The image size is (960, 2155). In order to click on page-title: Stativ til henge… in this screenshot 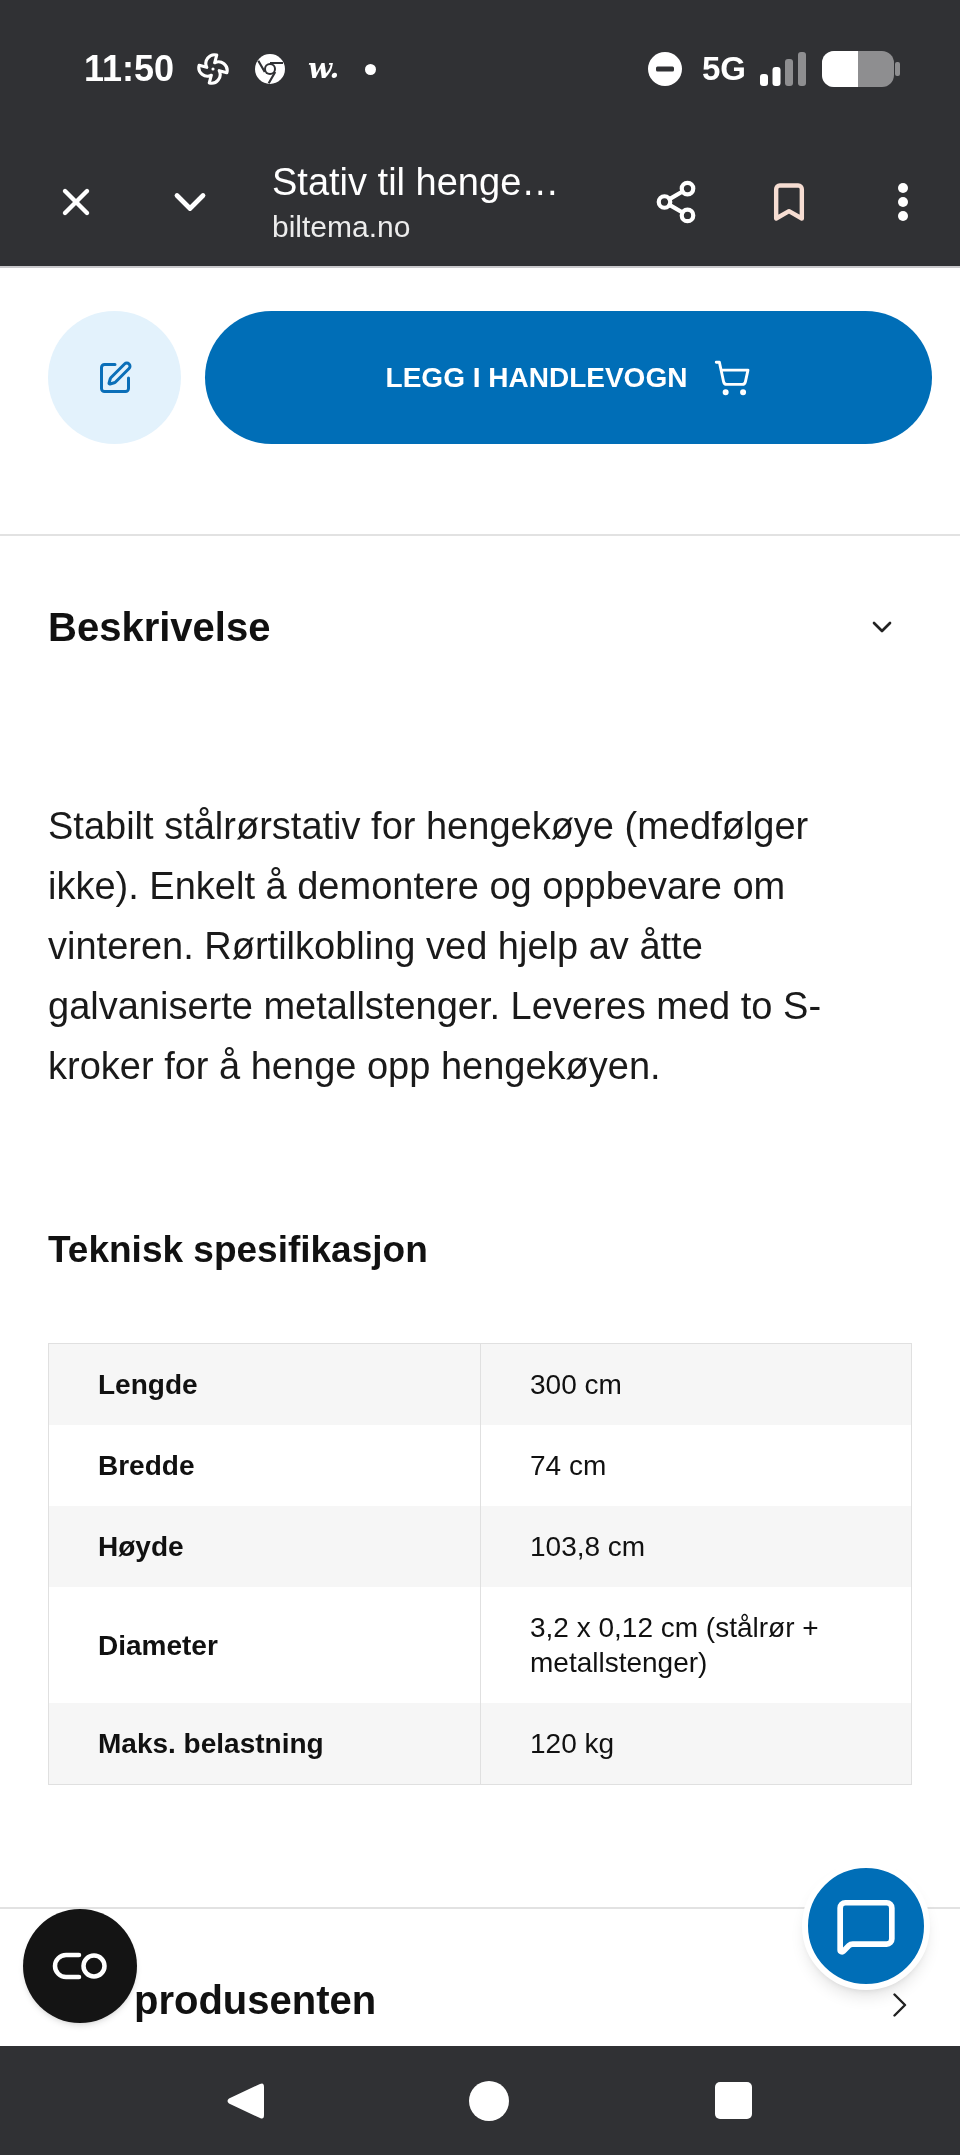, I will do `click(416, 182)`.